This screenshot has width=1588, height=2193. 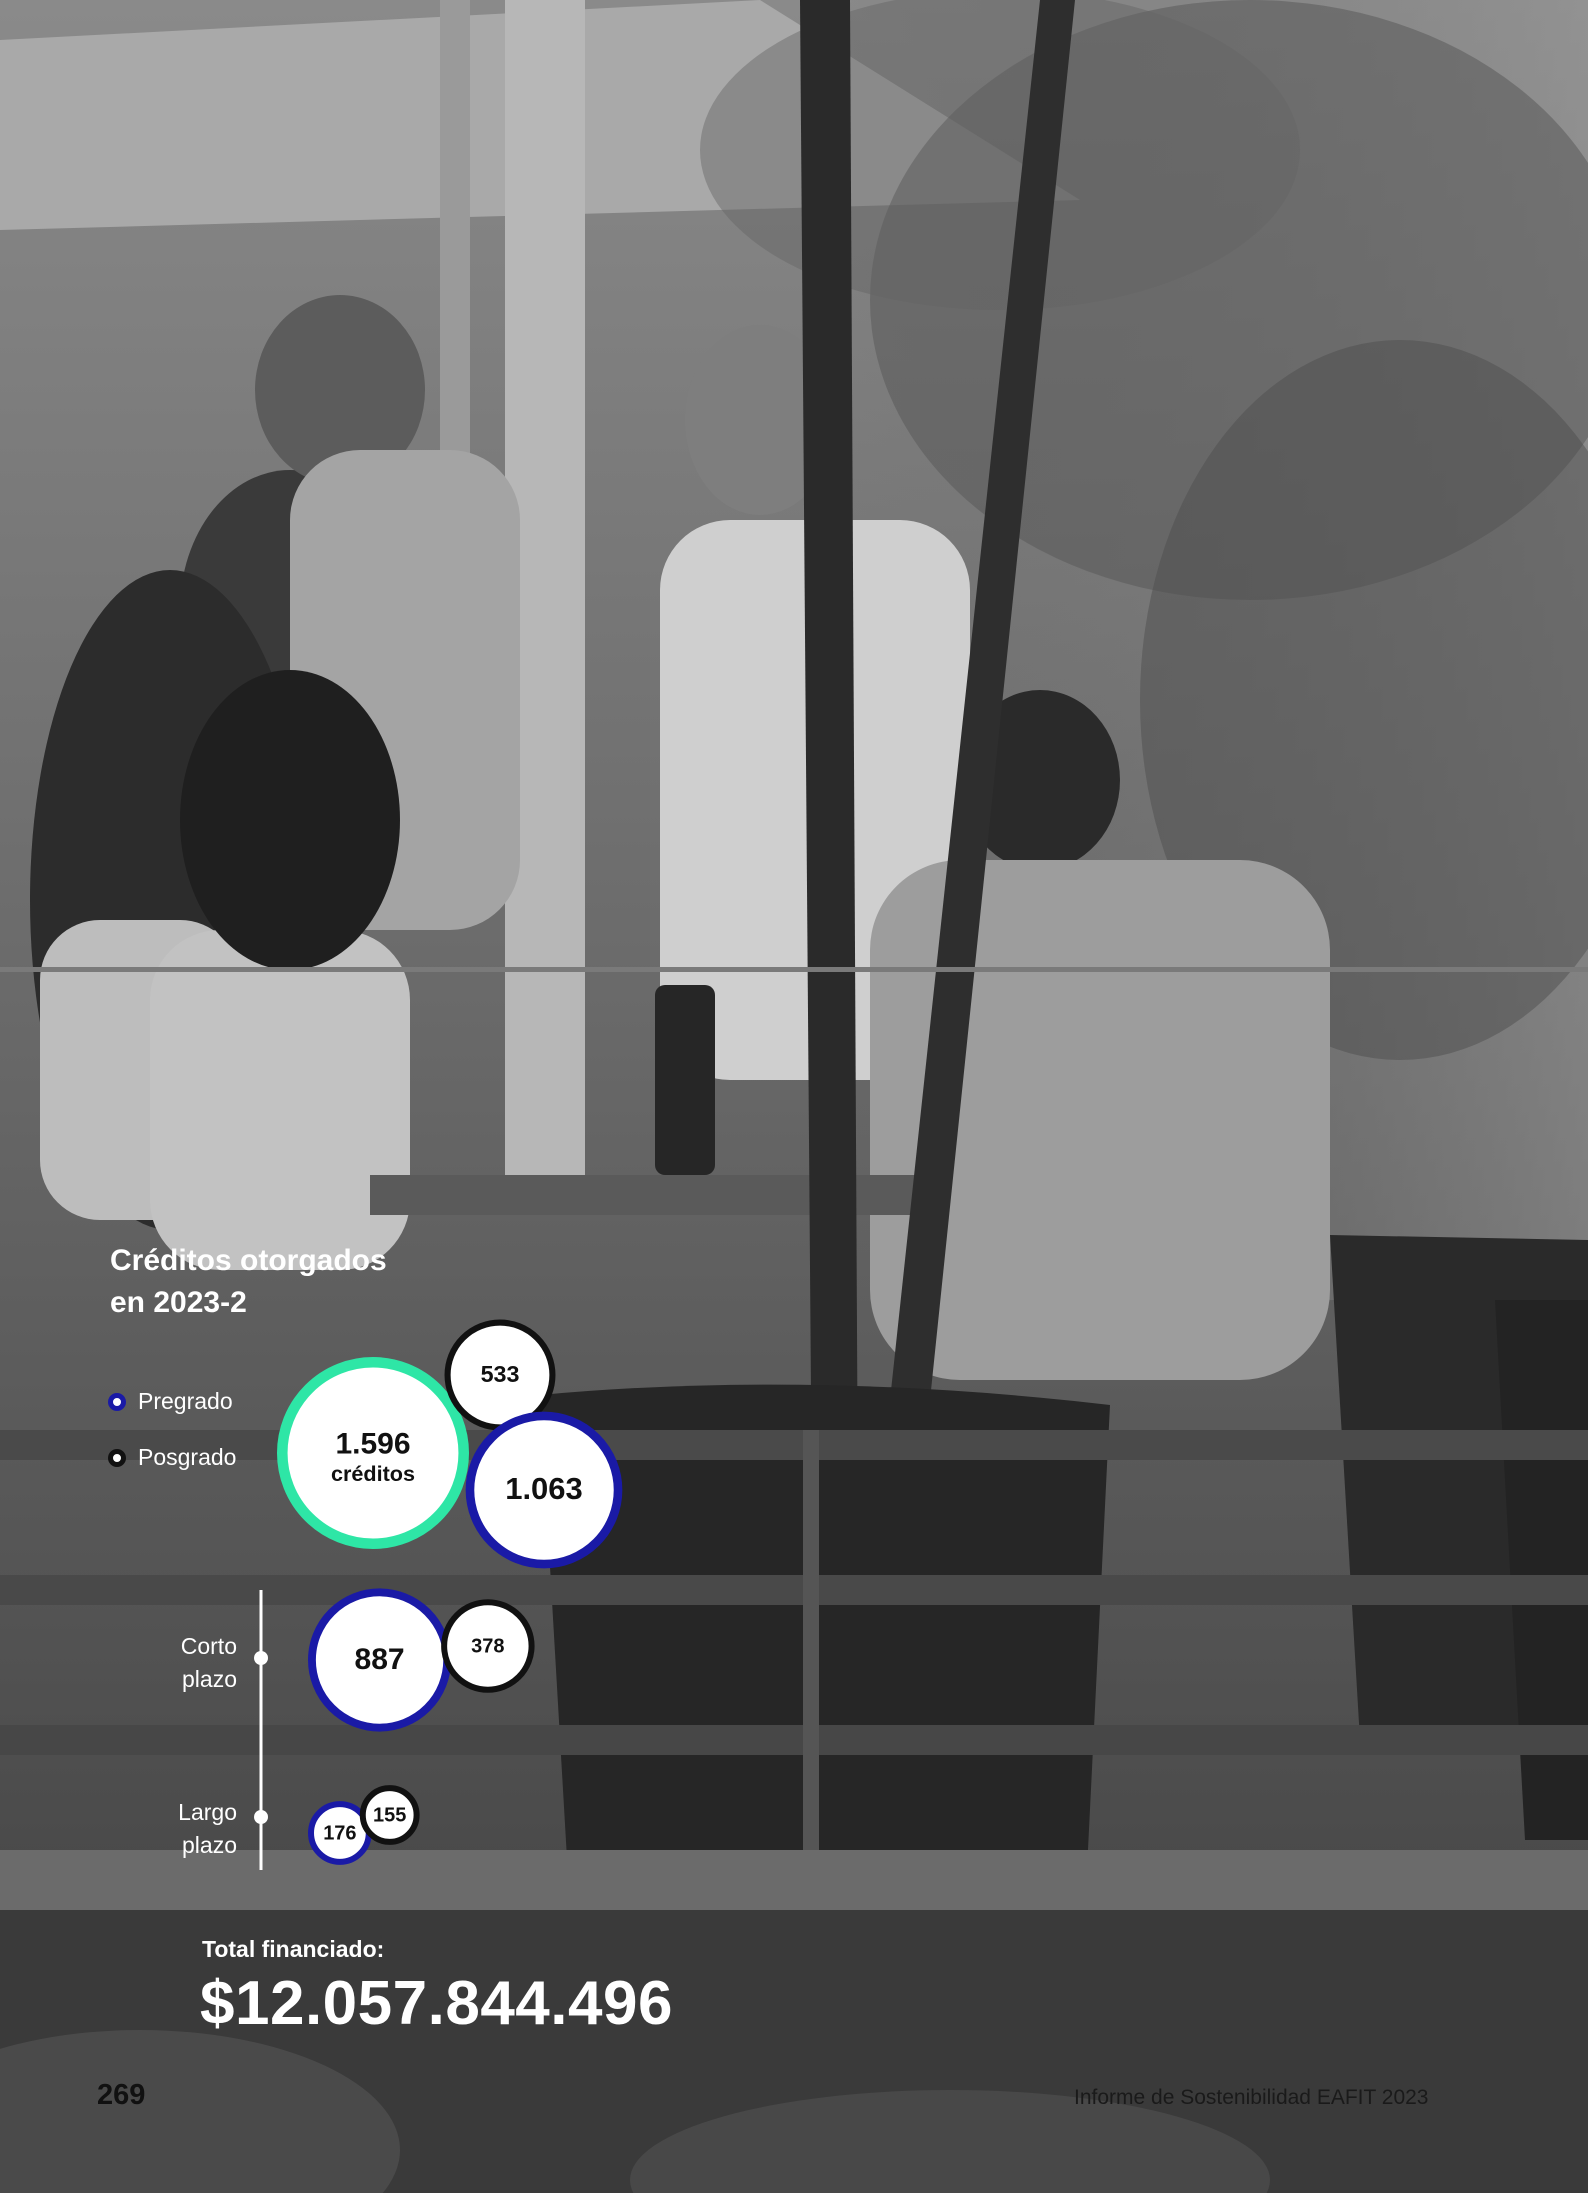 I want to click on chart-title-line-1: Créditos otorgados, so click(x=248, y=1260).